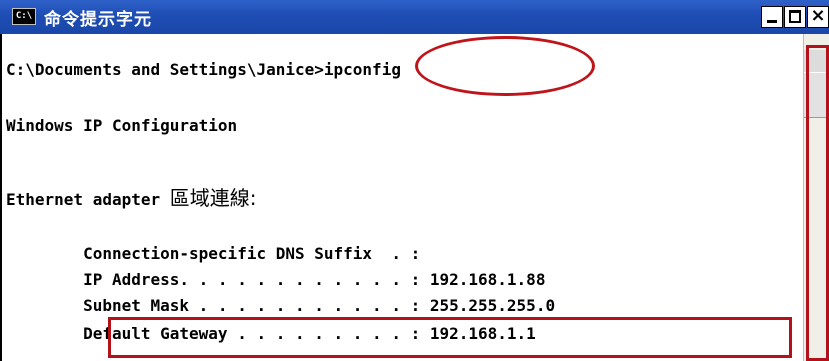  What do you see at coordinates (772, 21) in the screenshot?
I see `minimize-icon` at bounding box center [772, 21].